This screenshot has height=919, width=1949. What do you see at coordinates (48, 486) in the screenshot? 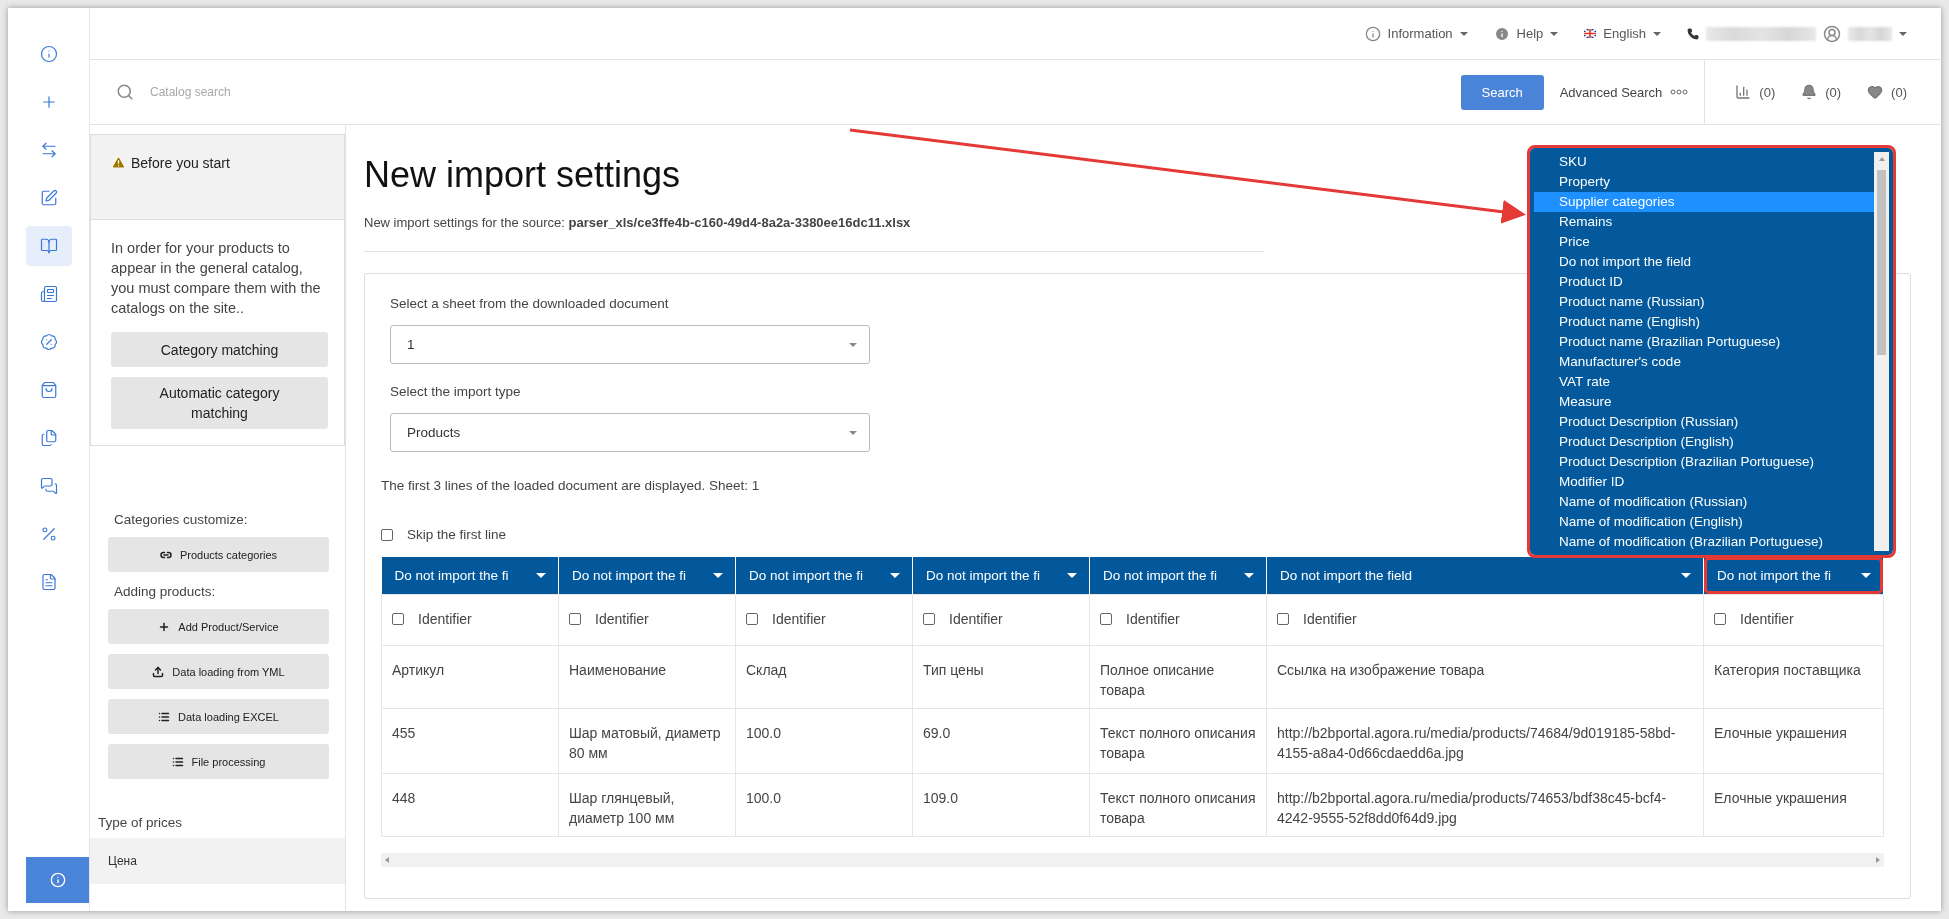
I see `chat-icon` at bounding box center [48, 486].